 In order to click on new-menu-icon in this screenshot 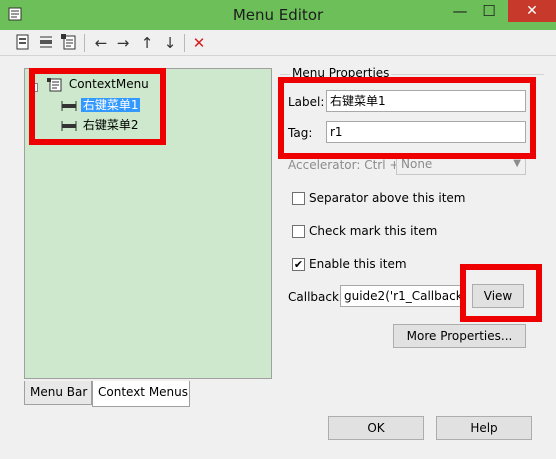, I will do `click(23, 43)`.